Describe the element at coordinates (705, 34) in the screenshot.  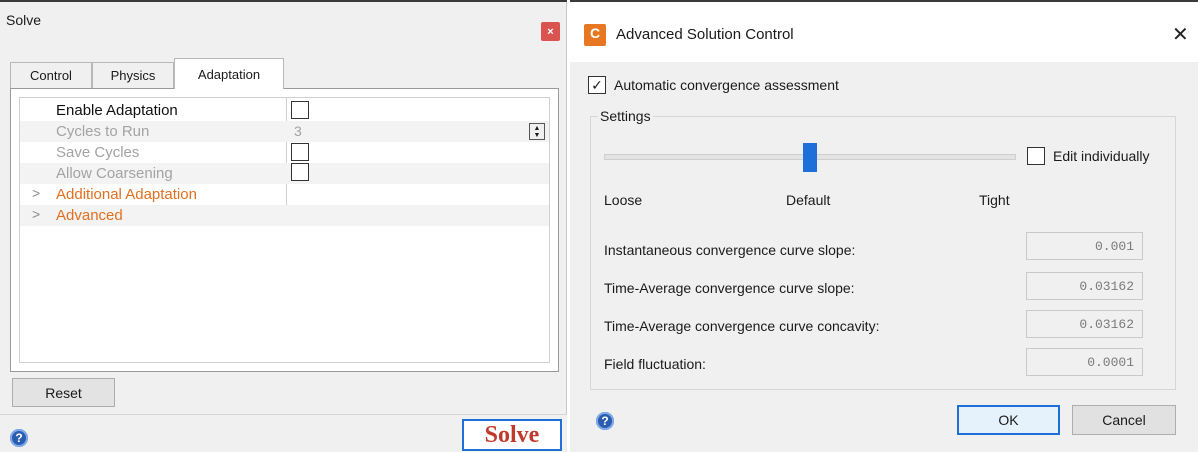
I see `dialog-title: Advanced Solution Control` at that location.